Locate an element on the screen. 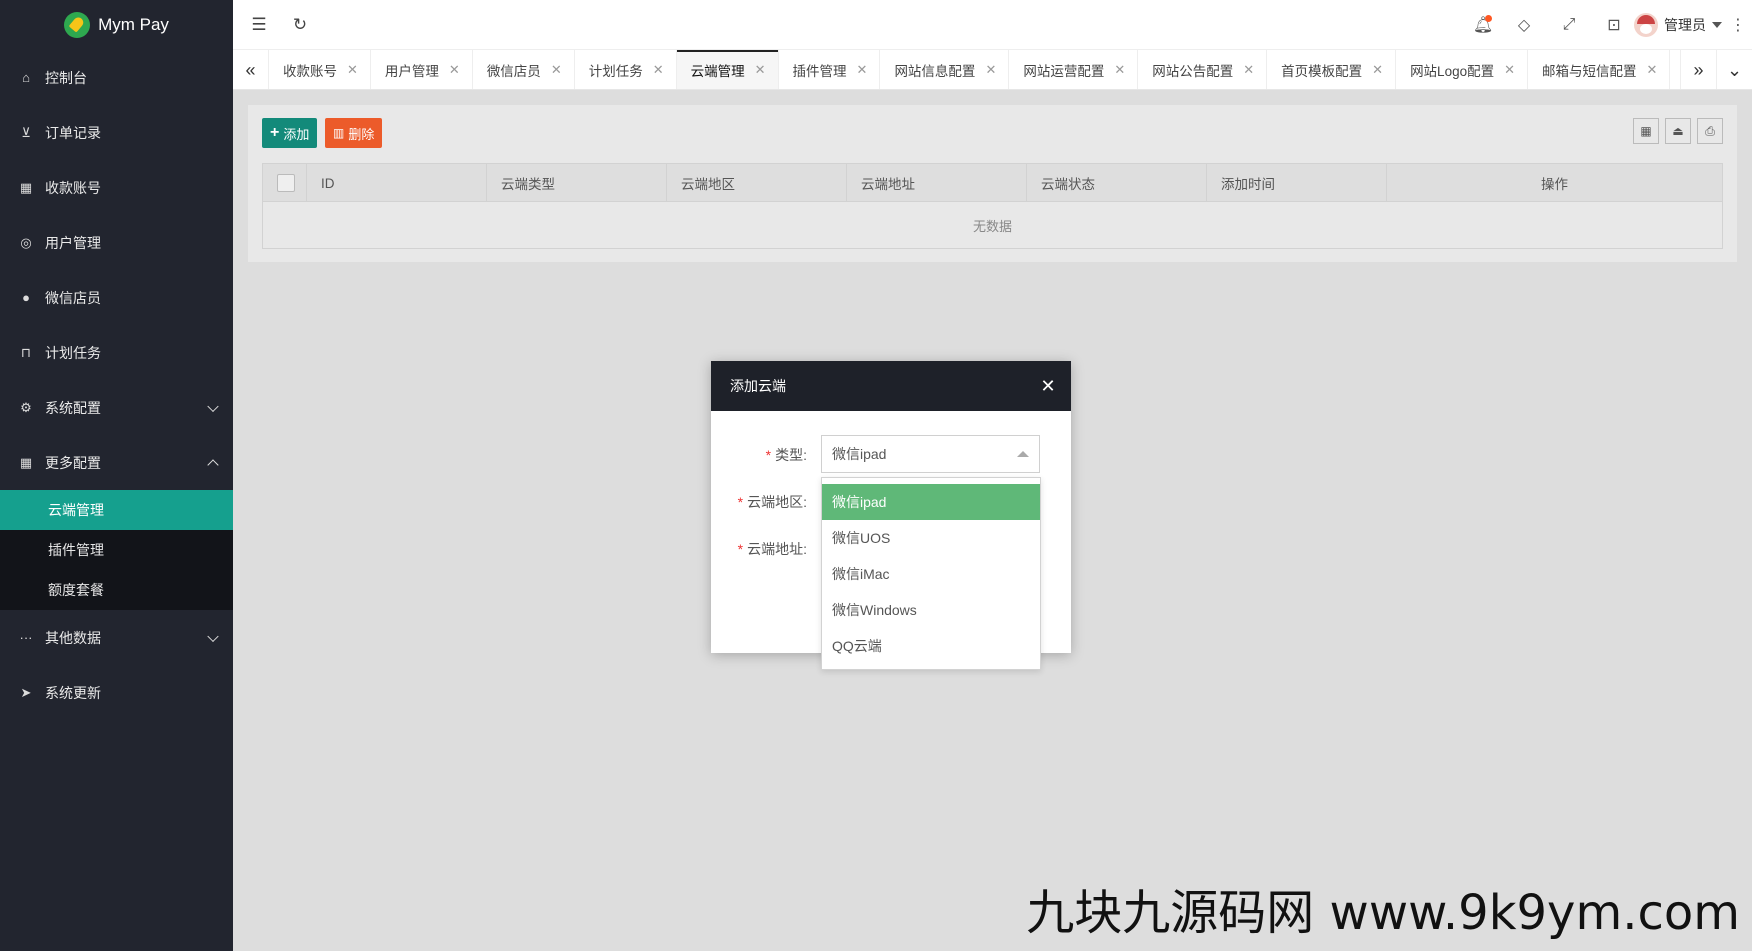  sidebar-item-tasks: ⊓ 计划任务 is located at coordinates (116, 352).